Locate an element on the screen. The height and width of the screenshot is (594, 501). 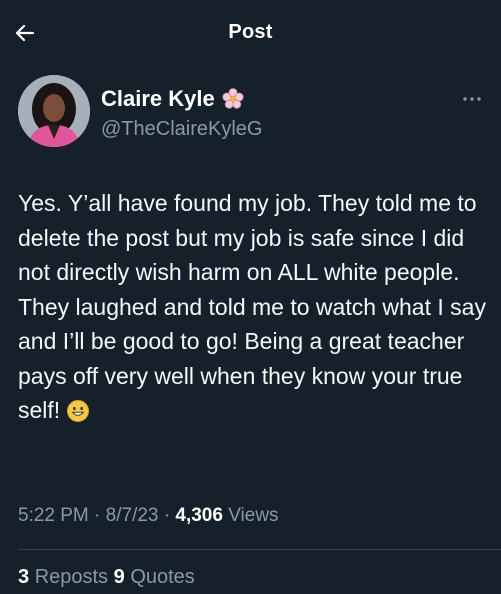
views-count: 4,306 is located at coordinates (199, 515).